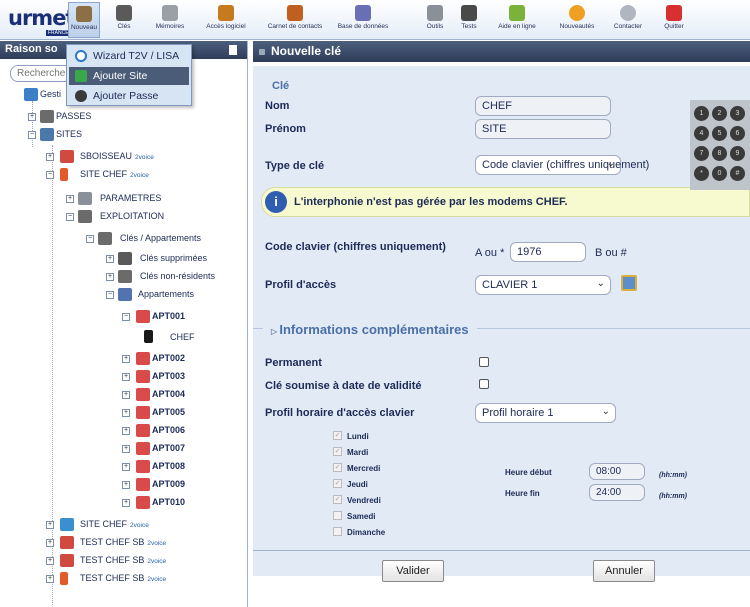 This screenshot has width=750, height=607. What do you see at coordinates (295, 13) in the screenshot?
I see `contacts-icon` at bounding box center [295, 13].